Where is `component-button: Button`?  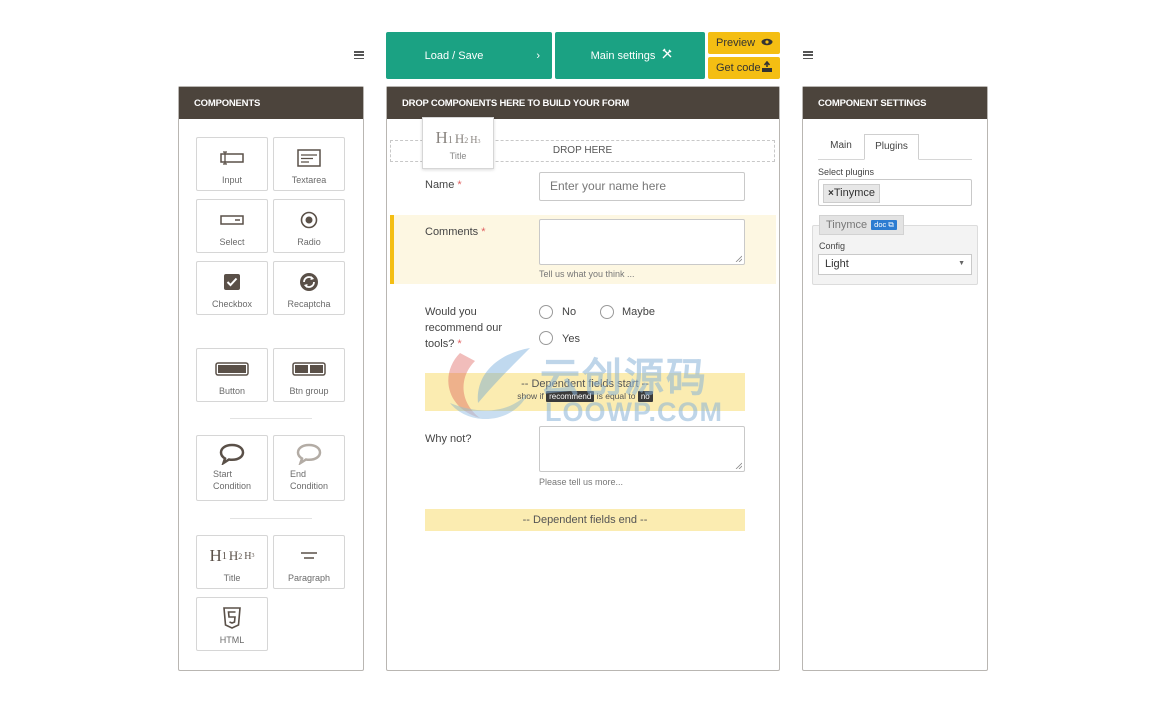 component-button: Button is located at coordinates (232, 375).